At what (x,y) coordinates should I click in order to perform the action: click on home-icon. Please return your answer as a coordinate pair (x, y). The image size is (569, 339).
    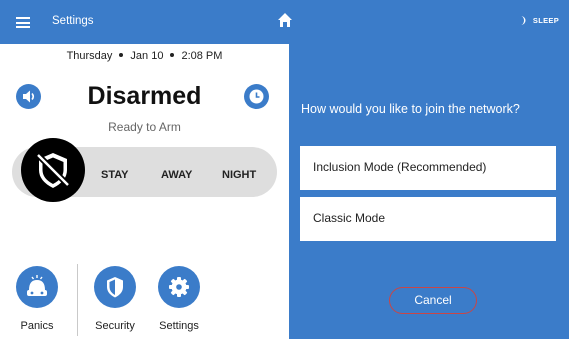
    Looking at the image, I should click on (285, 22).